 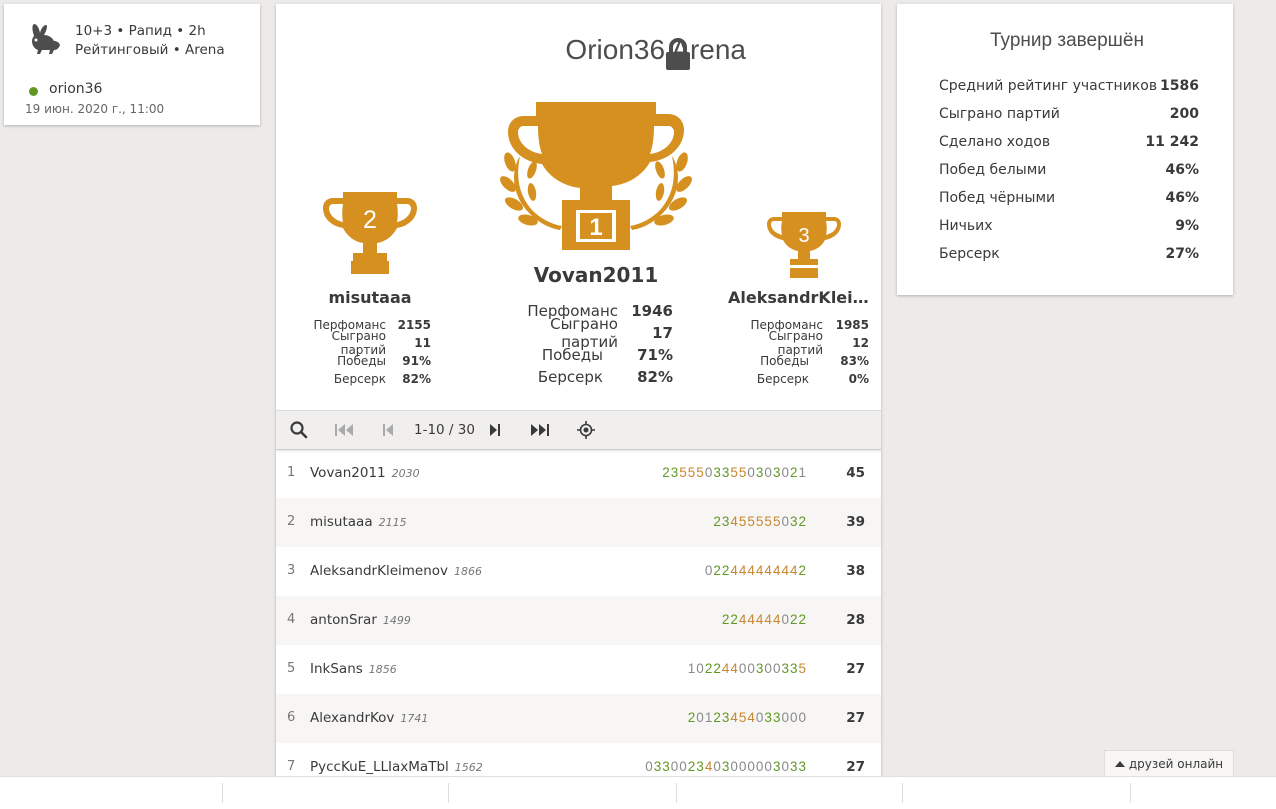 I want to click on player-username: AlexandrKov, so click(x=352, y=718).